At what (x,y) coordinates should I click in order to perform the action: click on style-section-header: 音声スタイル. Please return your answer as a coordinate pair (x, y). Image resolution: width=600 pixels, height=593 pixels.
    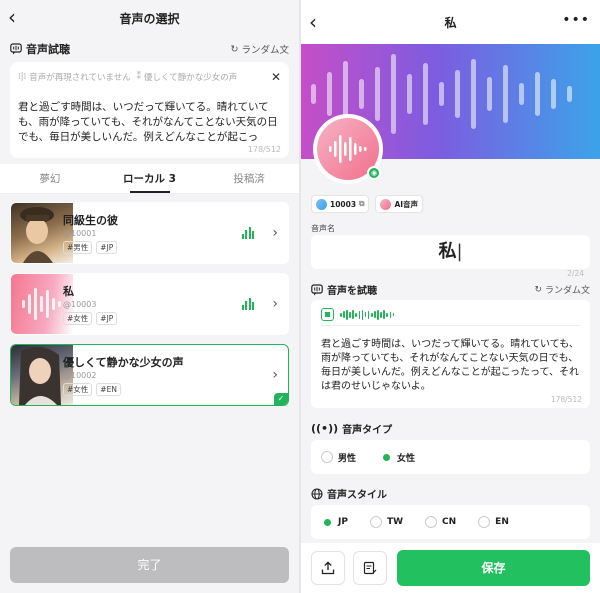
    Looking at the image, I should click on (450, 493).